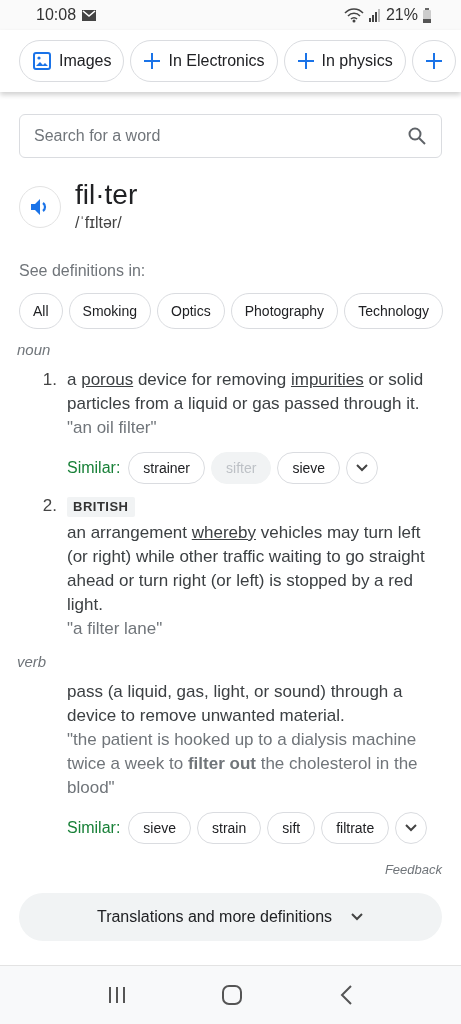 The width and height of the screenshot is (461, 1024). What do you see at coordinates (413, 869) in the screenshot?
I see `feedback-link: Feedback` at bounding box center [413, 869].